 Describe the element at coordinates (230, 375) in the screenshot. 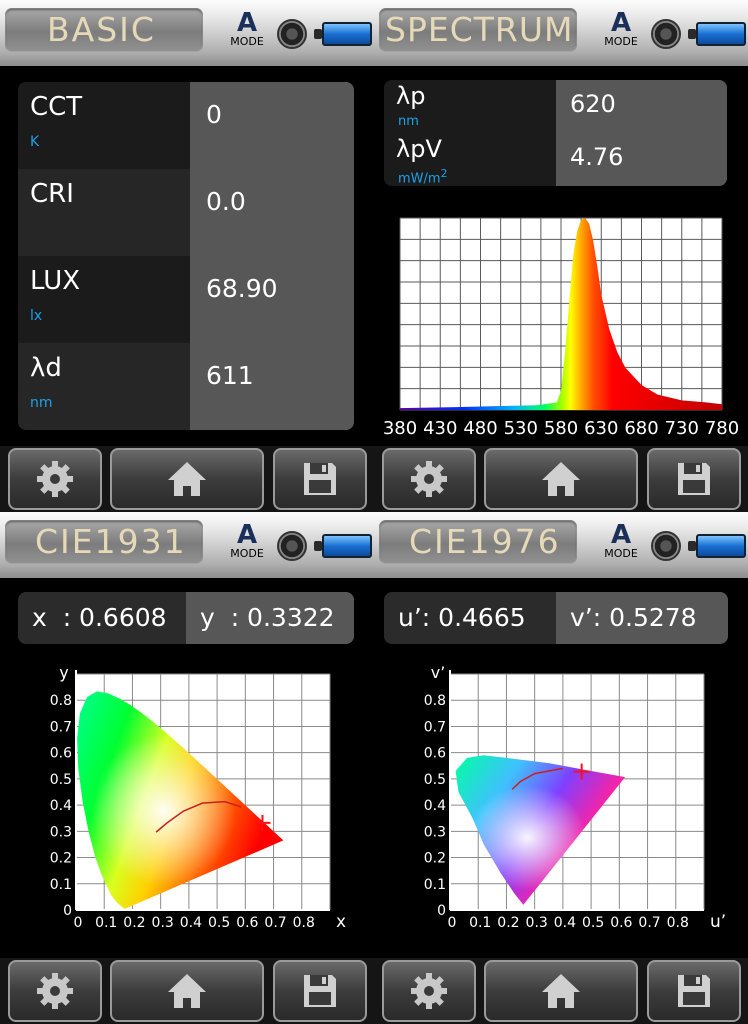

I see `row-value: 611` at that location.